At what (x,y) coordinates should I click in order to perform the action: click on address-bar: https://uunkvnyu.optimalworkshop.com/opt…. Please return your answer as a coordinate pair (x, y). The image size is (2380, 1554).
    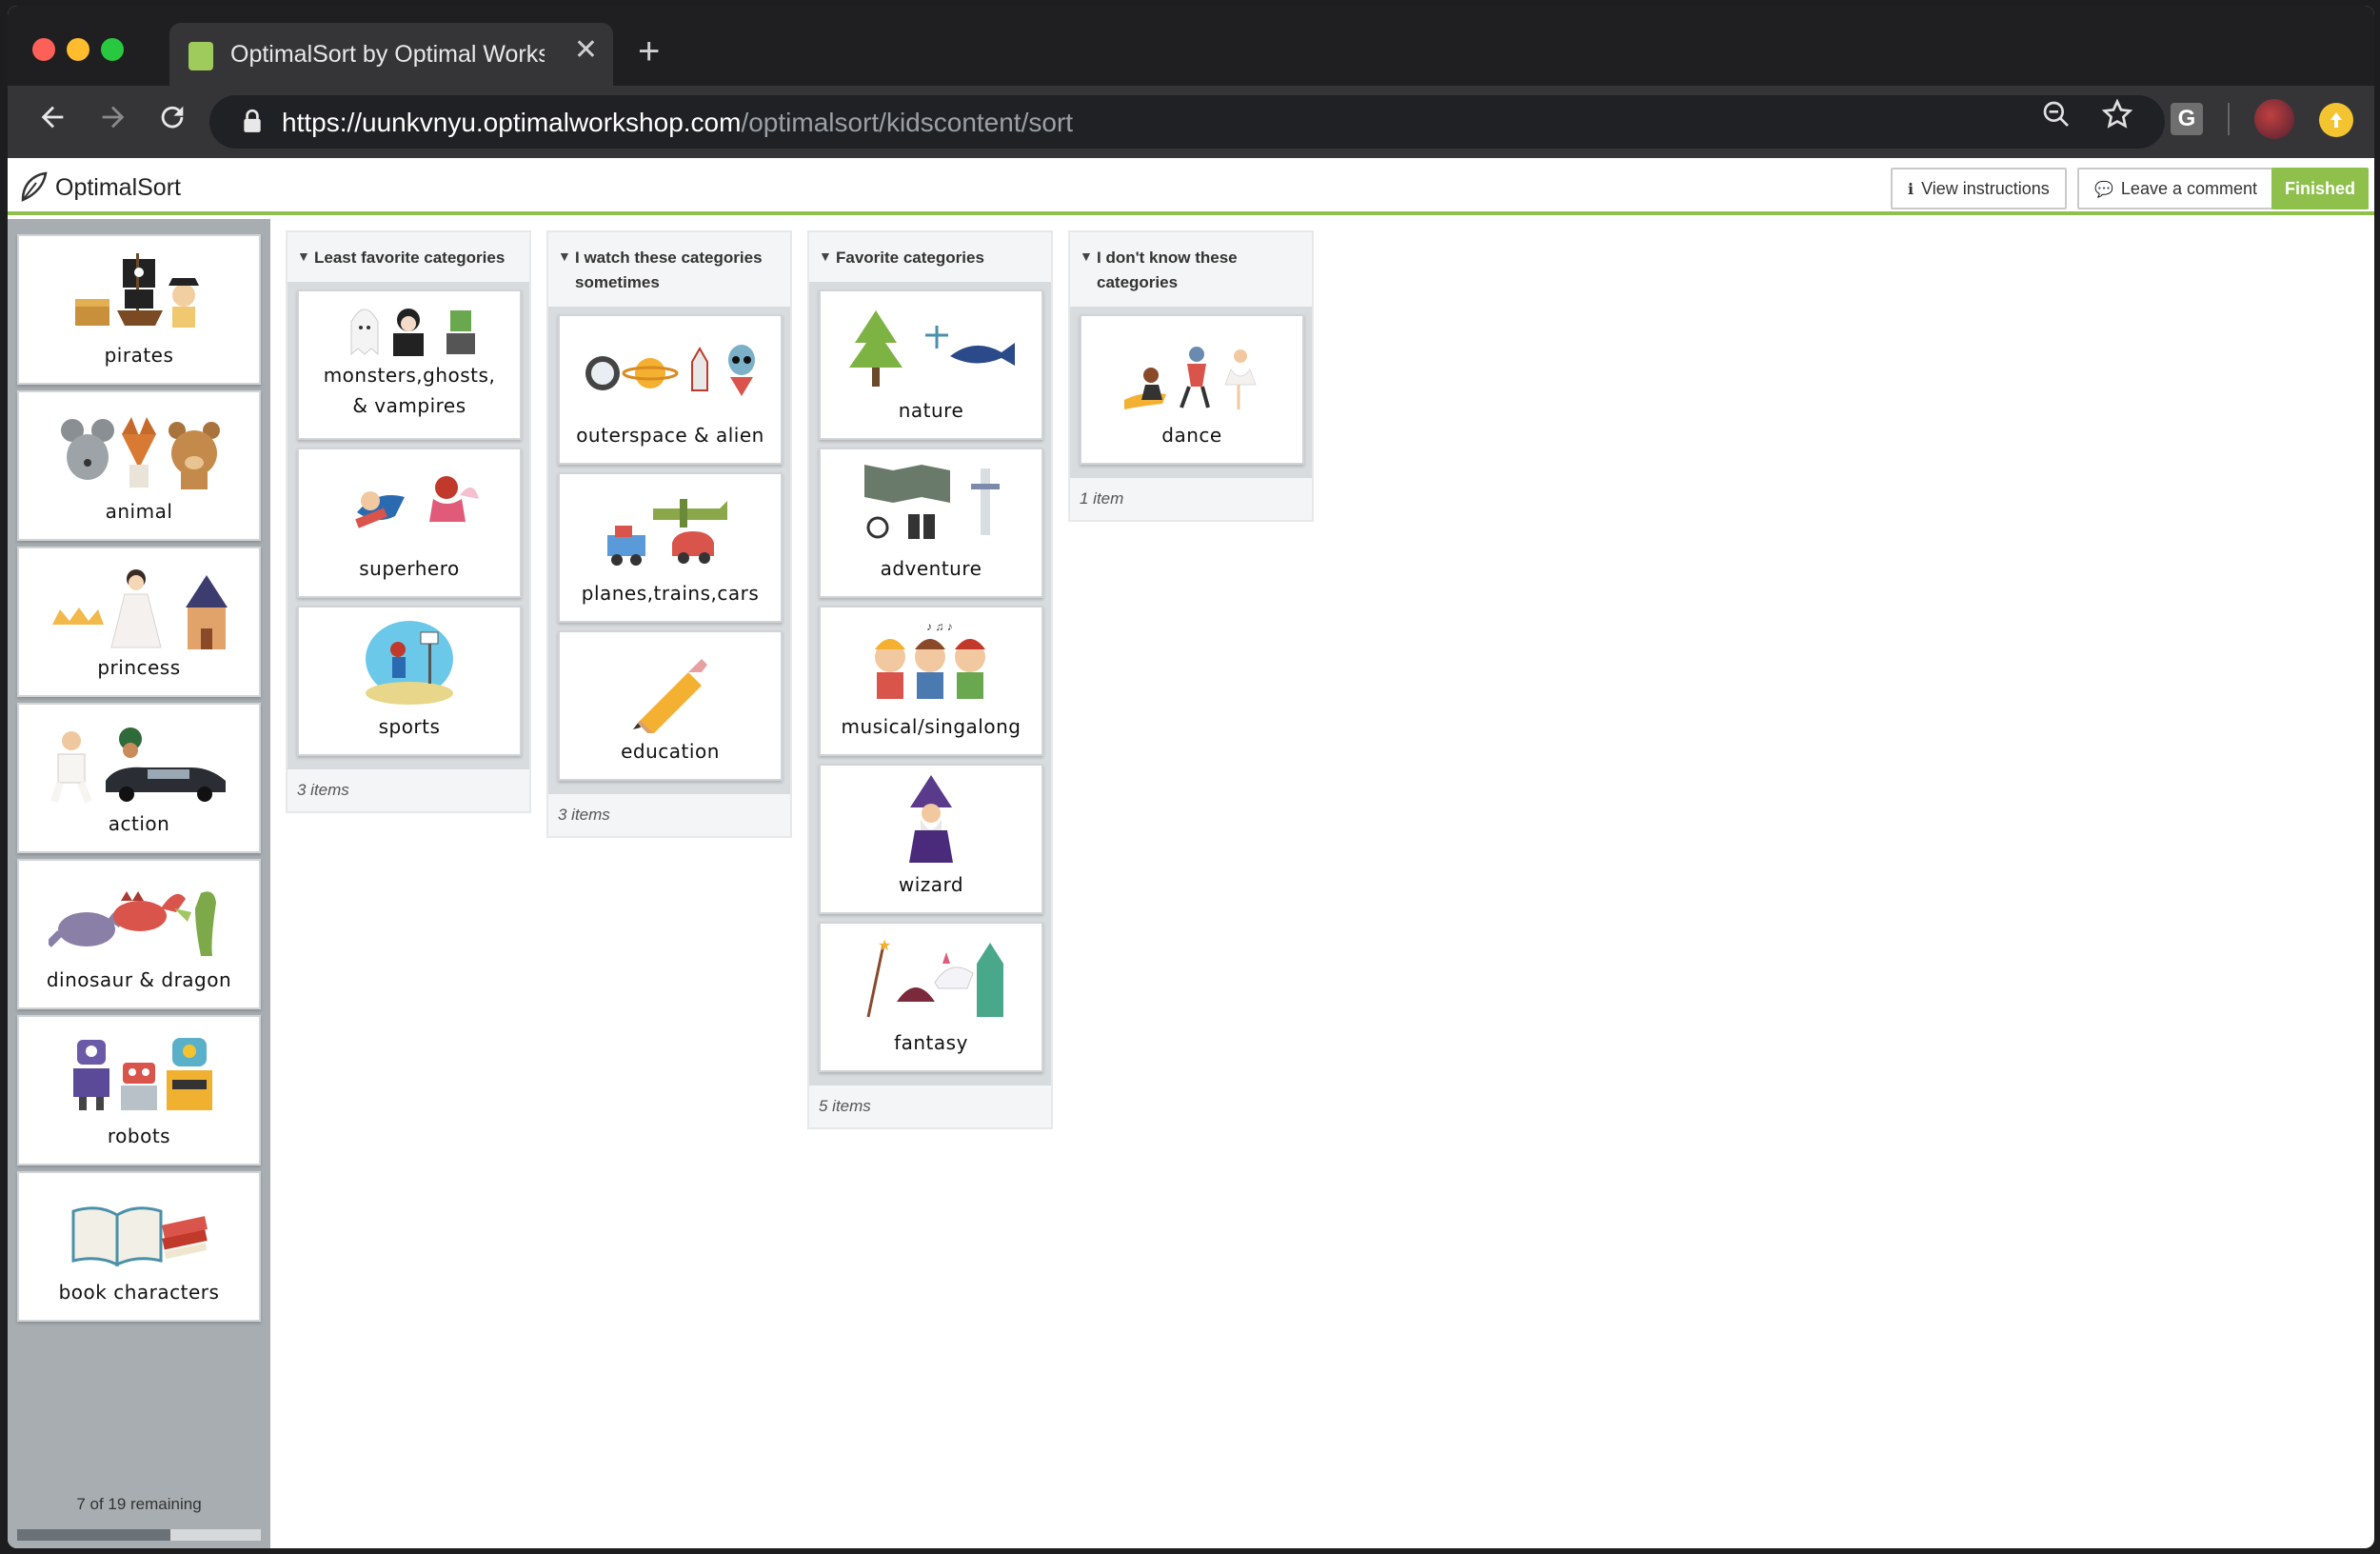
    Looking at the image, I should click on (1187, 122).